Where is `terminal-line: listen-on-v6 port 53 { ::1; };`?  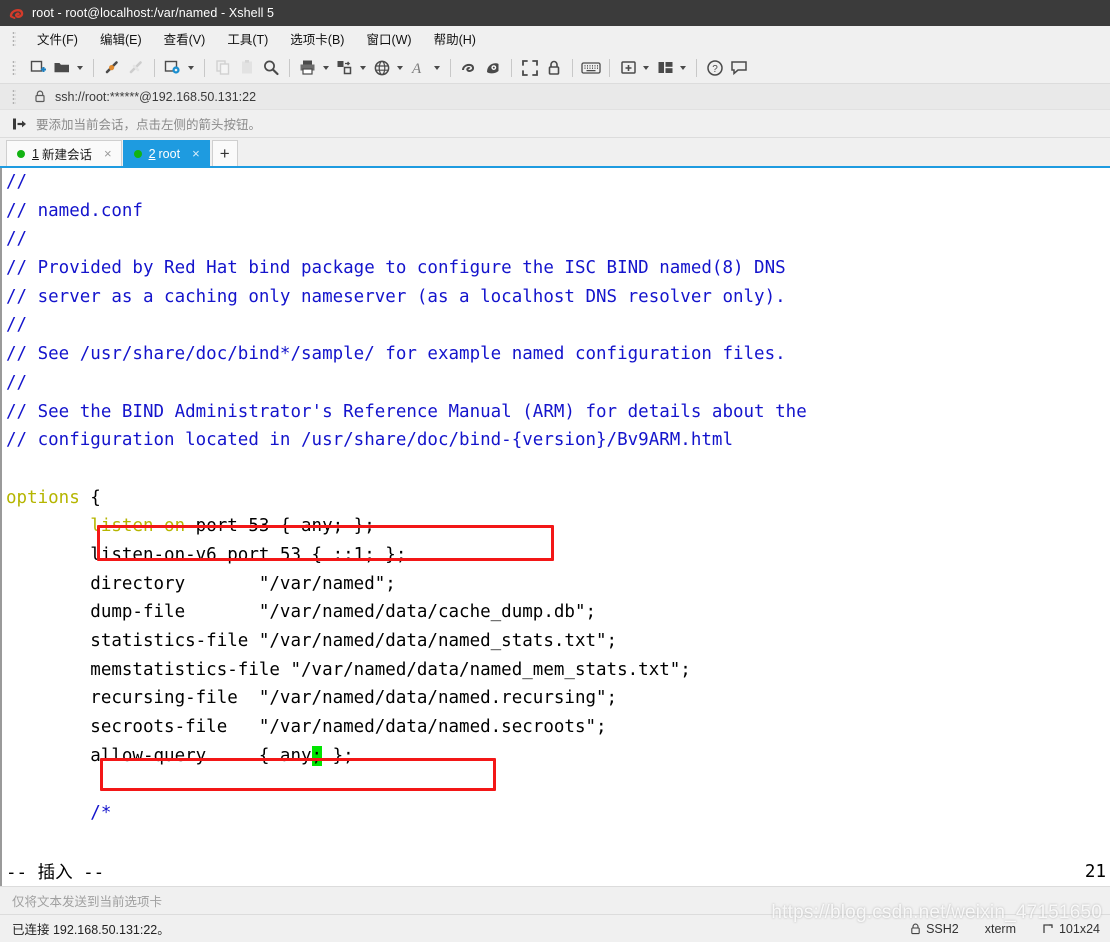 terminal-line: listen-on-v6 port 53 { ::1; }; is located at coordinates (558, 555).